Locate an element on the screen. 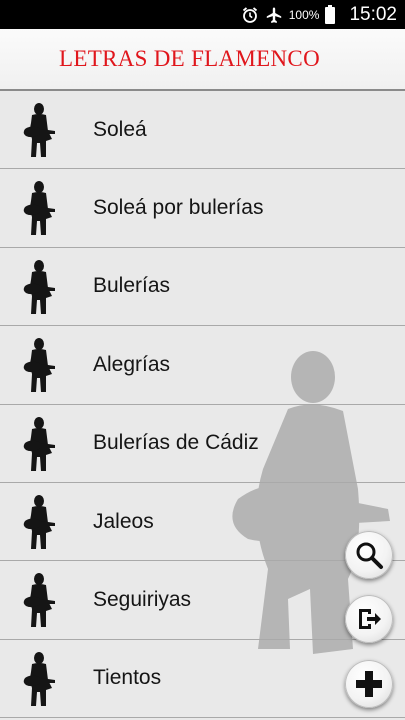 Image resolution: width=405 pixels, height=720 pixels. clock: 15:02 is located at coordinates (373, 14).